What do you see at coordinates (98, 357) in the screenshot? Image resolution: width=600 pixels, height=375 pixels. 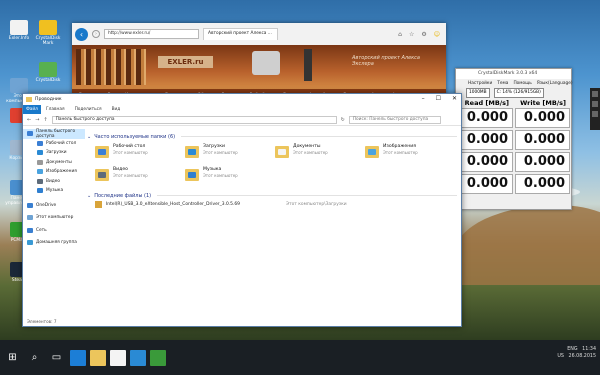 I see `file-explorer-icon` at bounding box center [98, 357].